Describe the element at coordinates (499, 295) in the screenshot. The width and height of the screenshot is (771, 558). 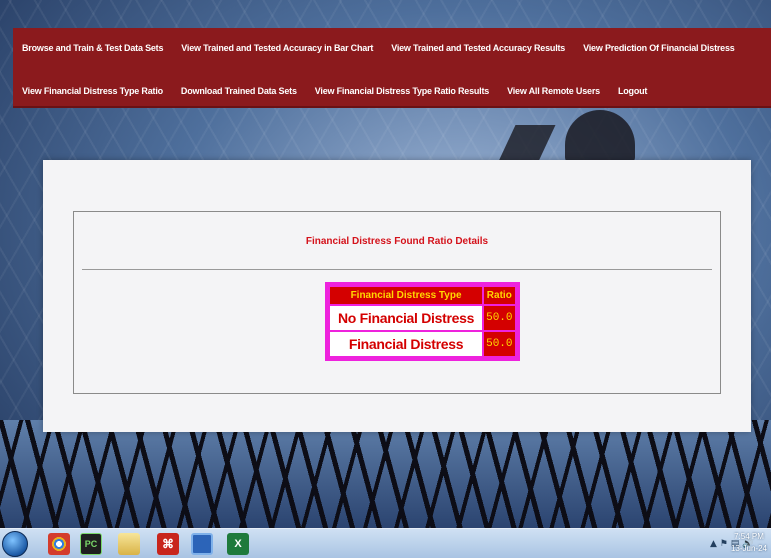
I see `header-ratio: Ratio` at that location.